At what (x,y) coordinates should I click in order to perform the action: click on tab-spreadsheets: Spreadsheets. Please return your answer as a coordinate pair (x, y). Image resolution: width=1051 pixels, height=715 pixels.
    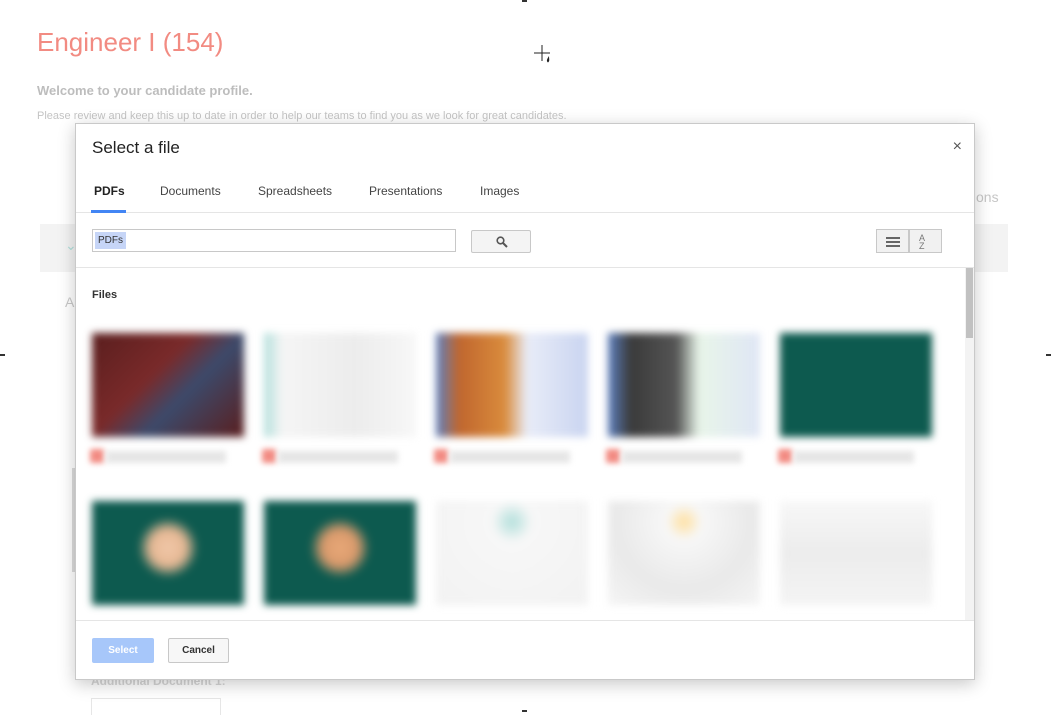
    Looking at the image, I should click on (295, 191).